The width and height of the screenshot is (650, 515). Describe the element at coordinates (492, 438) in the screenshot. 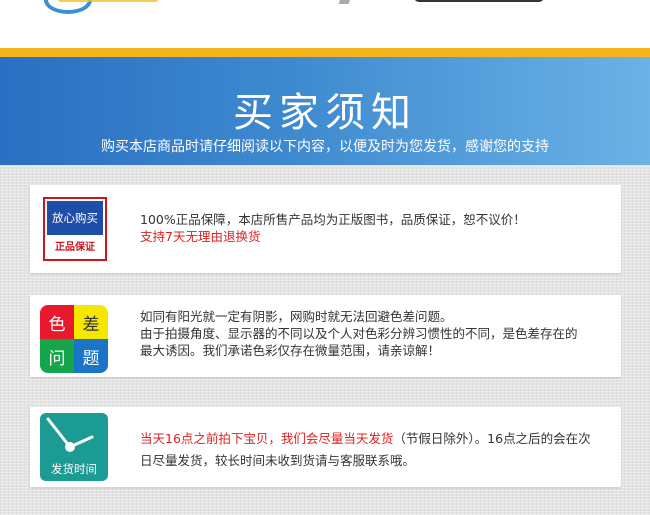

I see `shipping-rest-text: （节假日除外）。16点之后的会在次` at that location.